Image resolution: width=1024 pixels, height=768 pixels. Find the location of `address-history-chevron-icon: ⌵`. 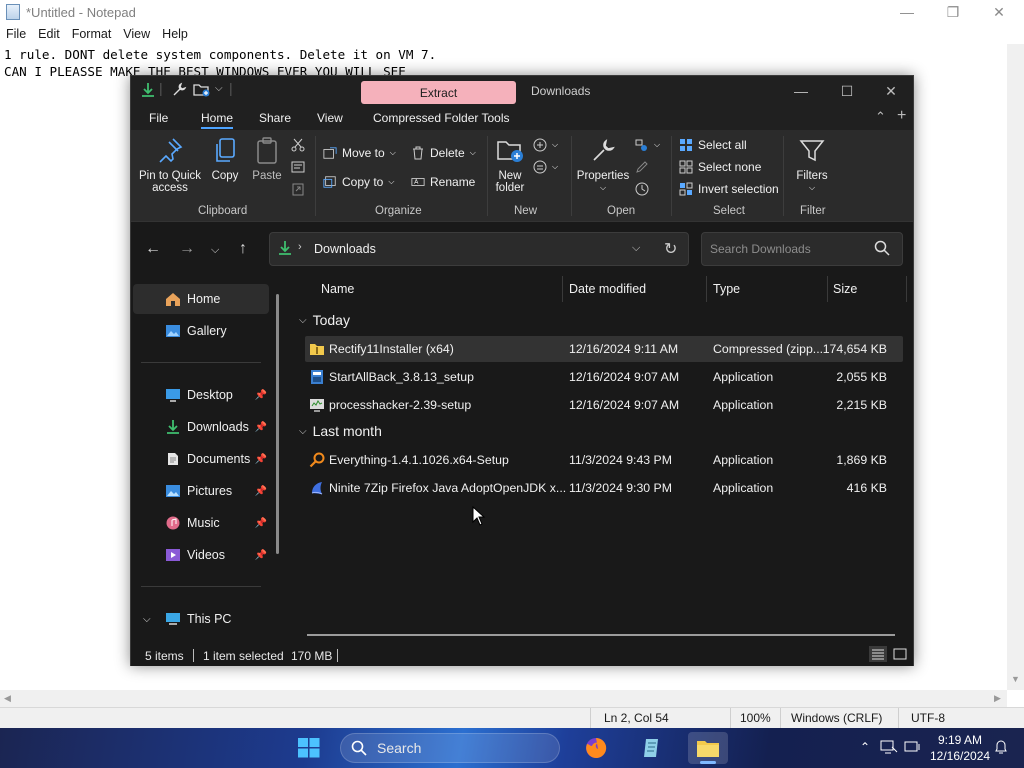

address-history-chevron-icon: ⌵ is located at coordinates (636, 248).